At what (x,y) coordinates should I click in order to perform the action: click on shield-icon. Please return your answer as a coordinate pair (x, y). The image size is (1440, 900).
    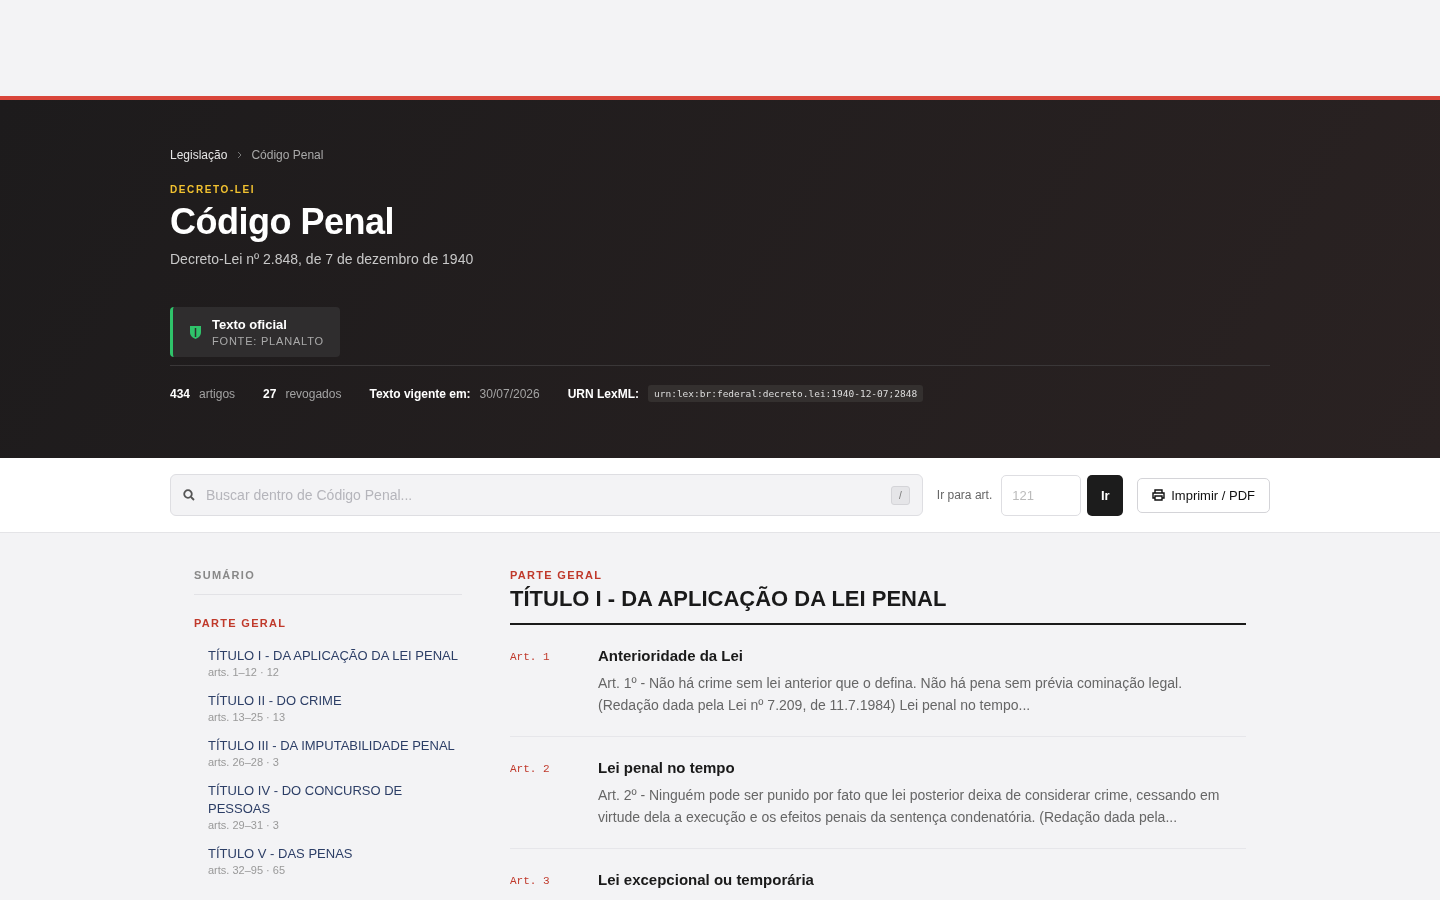
    Looking at the image, I should click on (195, 332).